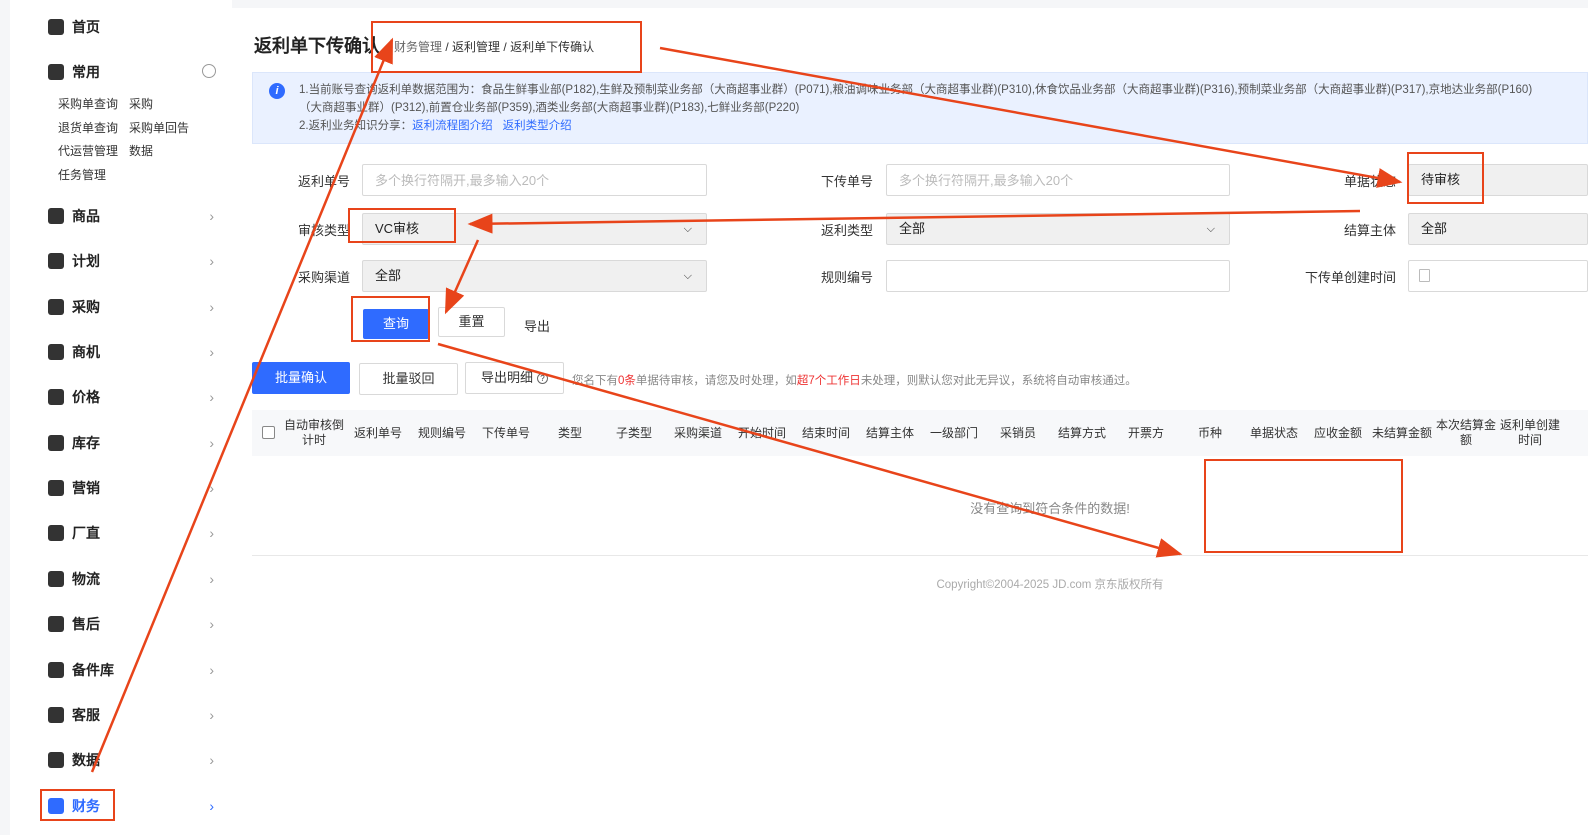 This screenshot has height=835, width=1588. What do you see at coordinates (476, 47) in the screenshot?
I see `breadcrumb-item: 返利管理` at bounding box center [476, 47].